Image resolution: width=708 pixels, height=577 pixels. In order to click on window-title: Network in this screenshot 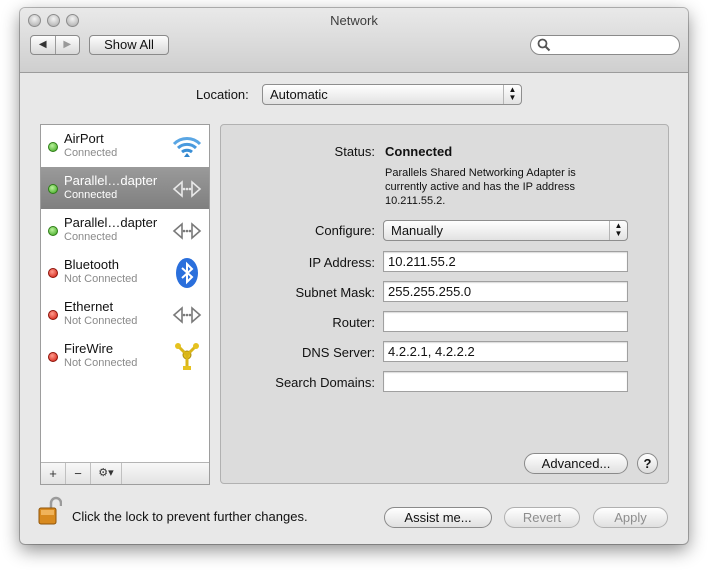, I will do `click(354, 20)`.